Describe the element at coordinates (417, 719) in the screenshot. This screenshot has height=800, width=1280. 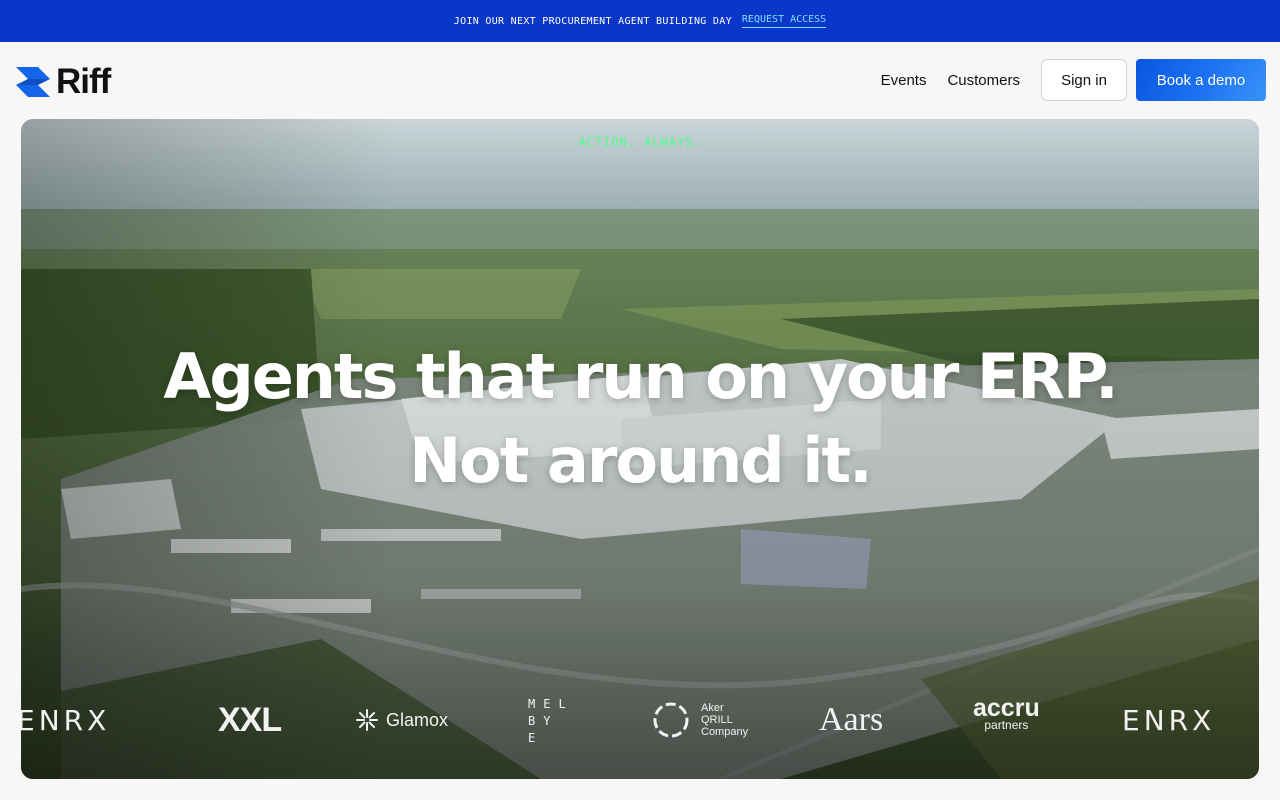
I see `glamox-wordmark: Glamox` at that location.